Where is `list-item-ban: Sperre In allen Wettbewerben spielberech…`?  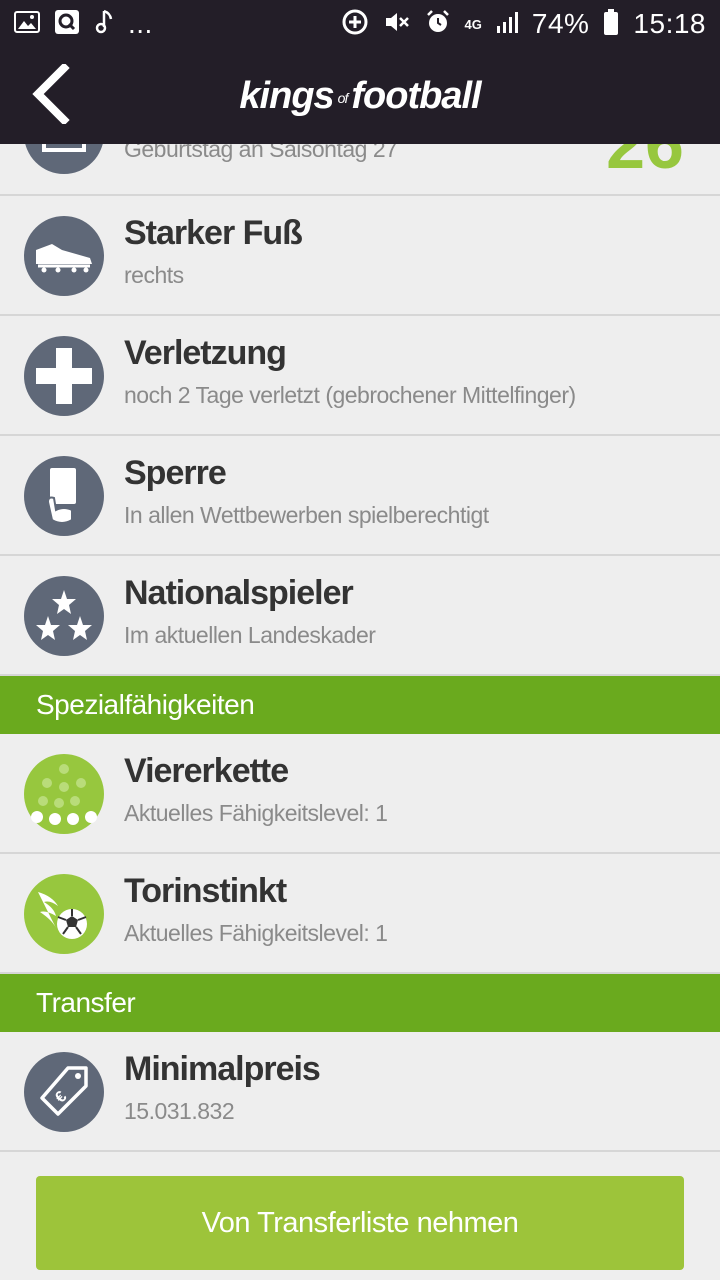 list-item-ban: Sperre In allen Wettbewerben spielberech… is located at coordinates (360, 496).